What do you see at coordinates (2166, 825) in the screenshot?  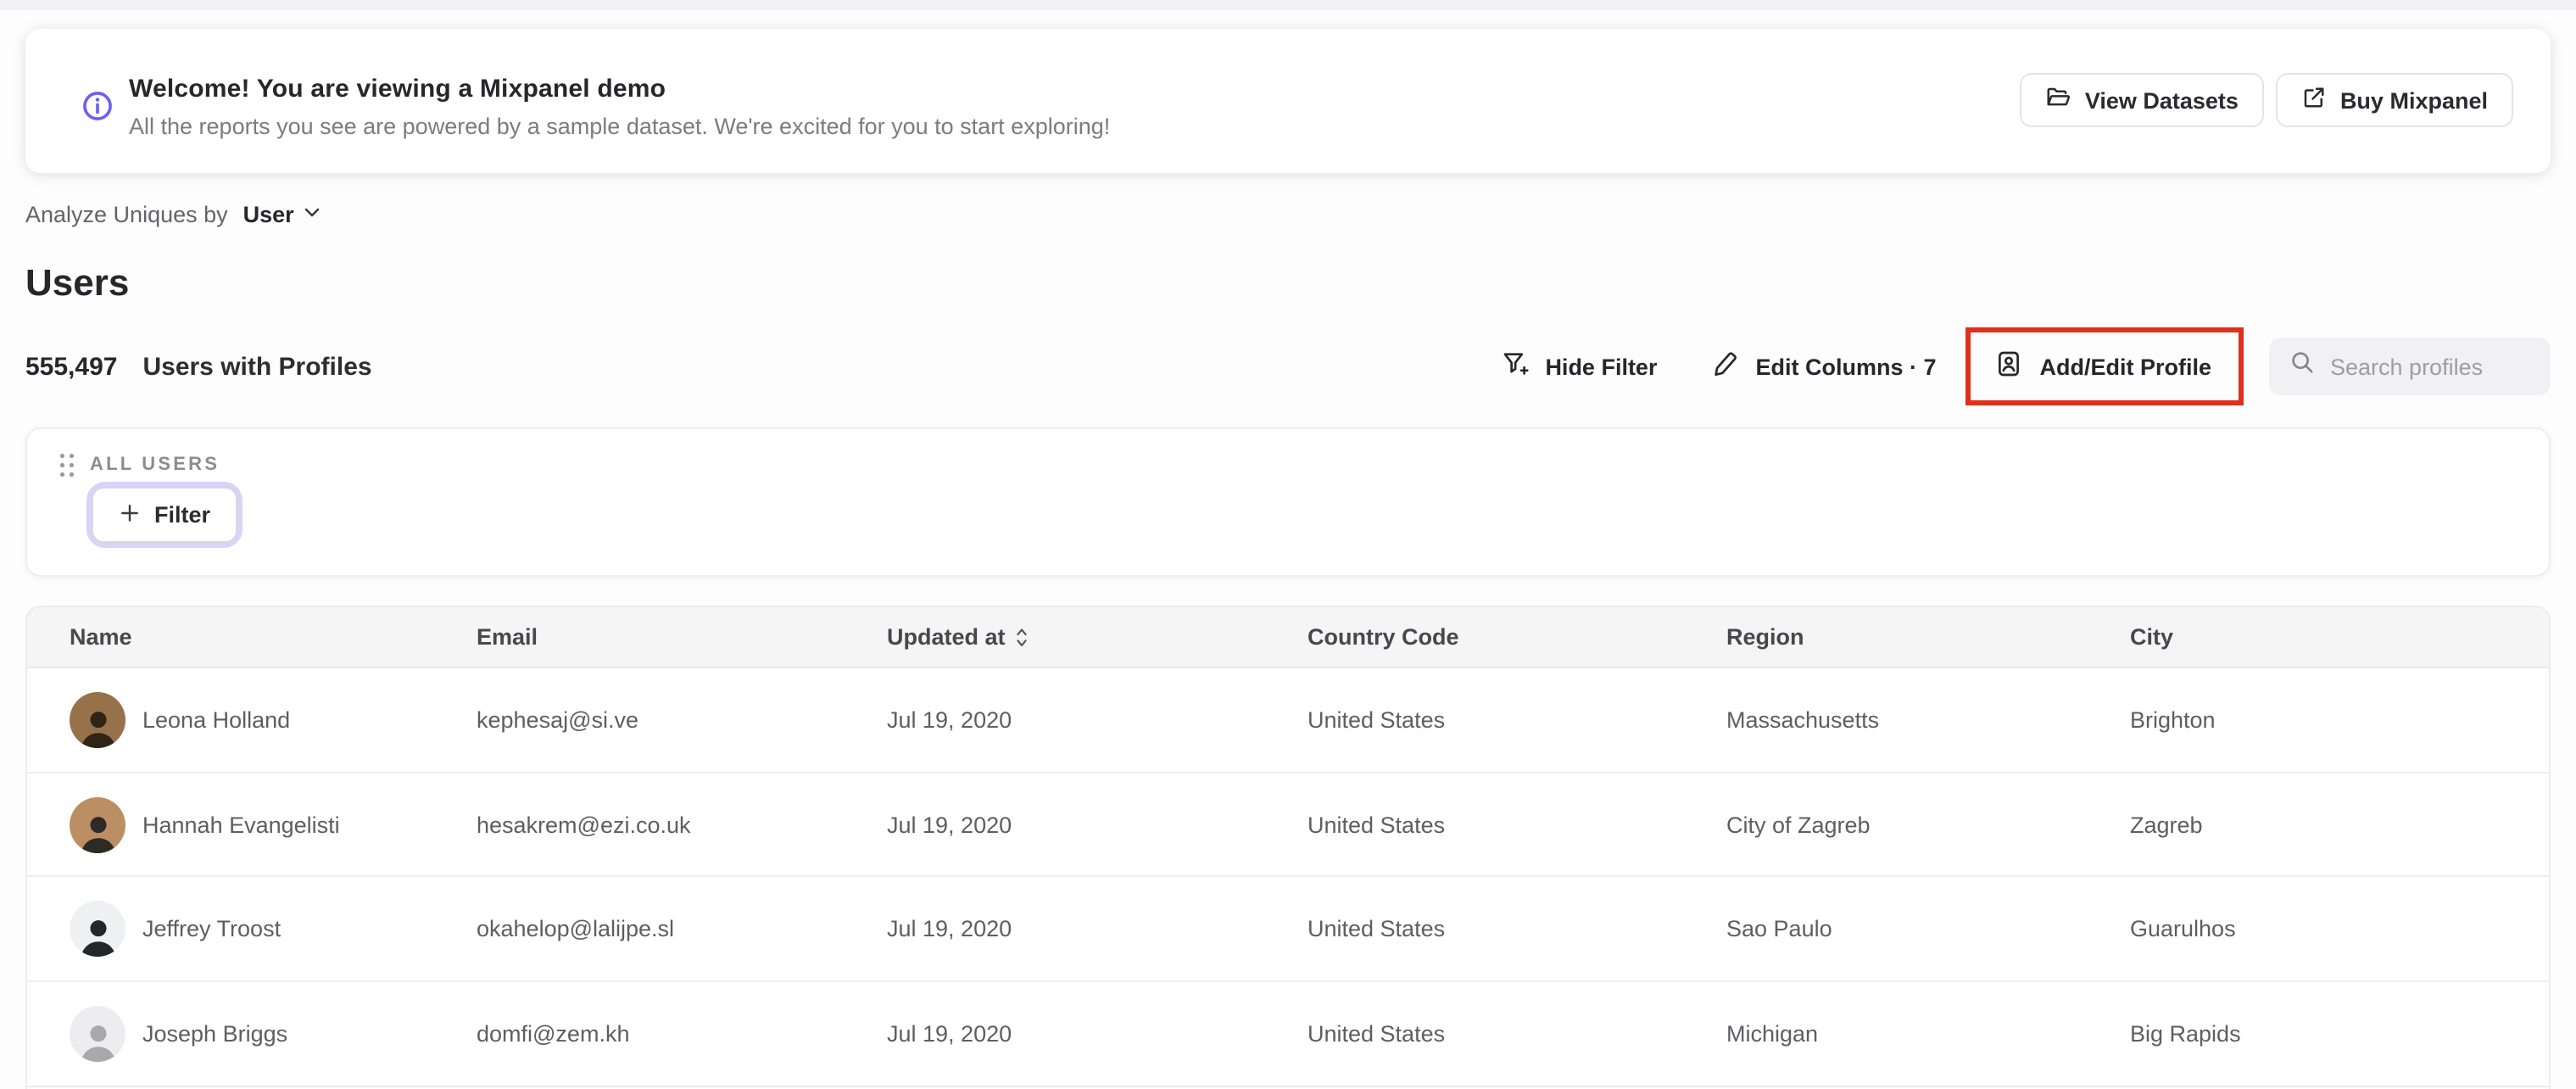 I see `user-city: Zagreb` at bounding box center [2166, 825].